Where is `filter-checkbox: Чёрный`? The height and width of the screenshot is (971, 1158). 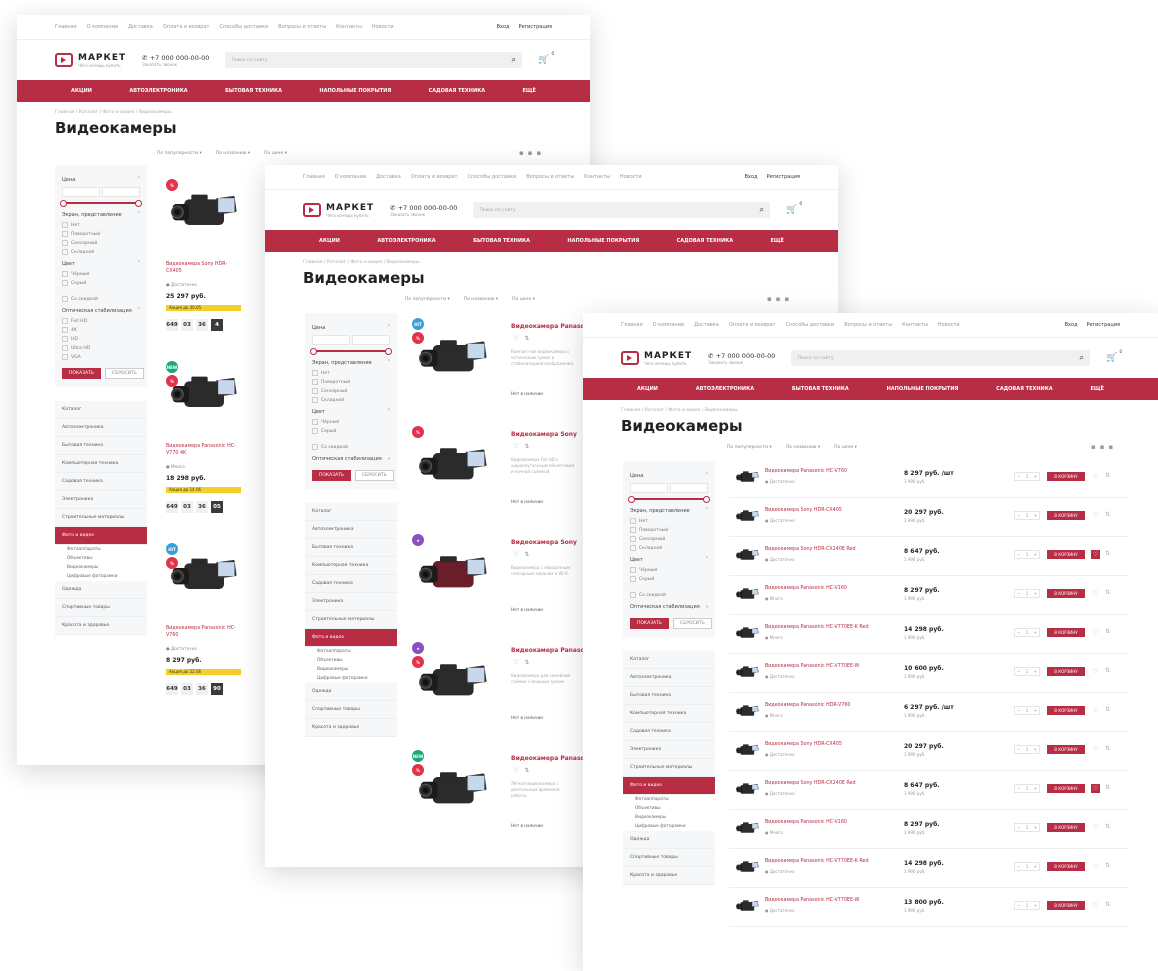 filter-checkbox: Чёрный is located at coordinates (101, 274).